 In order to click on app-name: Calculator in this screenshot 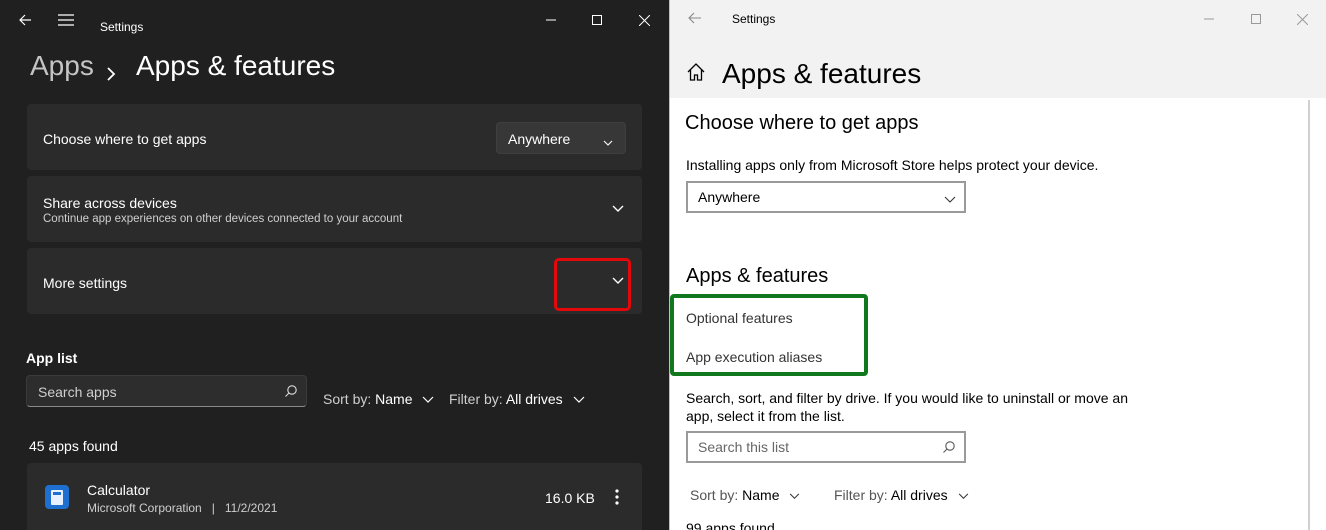, I will do `click(119, 490)`.